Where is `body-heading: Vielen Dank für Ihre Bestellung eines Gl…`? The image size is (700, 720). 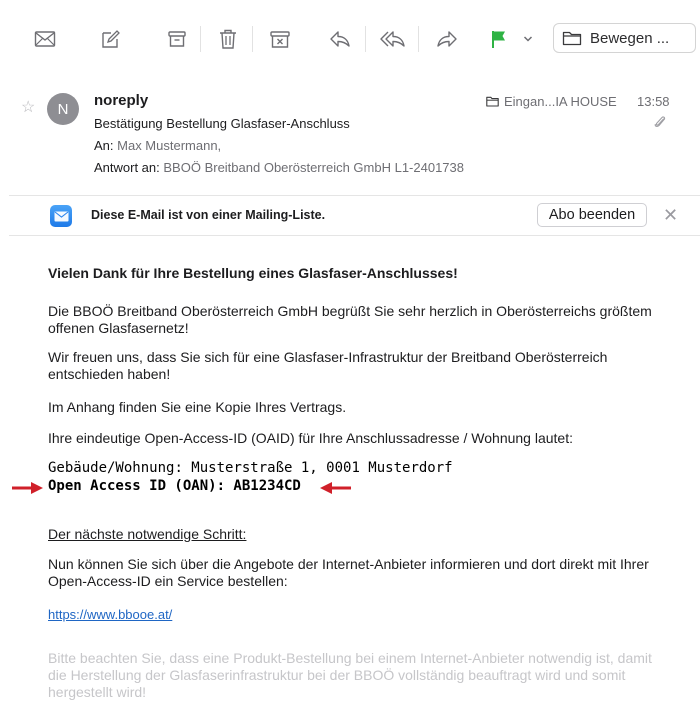
body-heading: Vielen Dank für Ihre Bestellung eines Gl… is located at coordinates (253, 273).